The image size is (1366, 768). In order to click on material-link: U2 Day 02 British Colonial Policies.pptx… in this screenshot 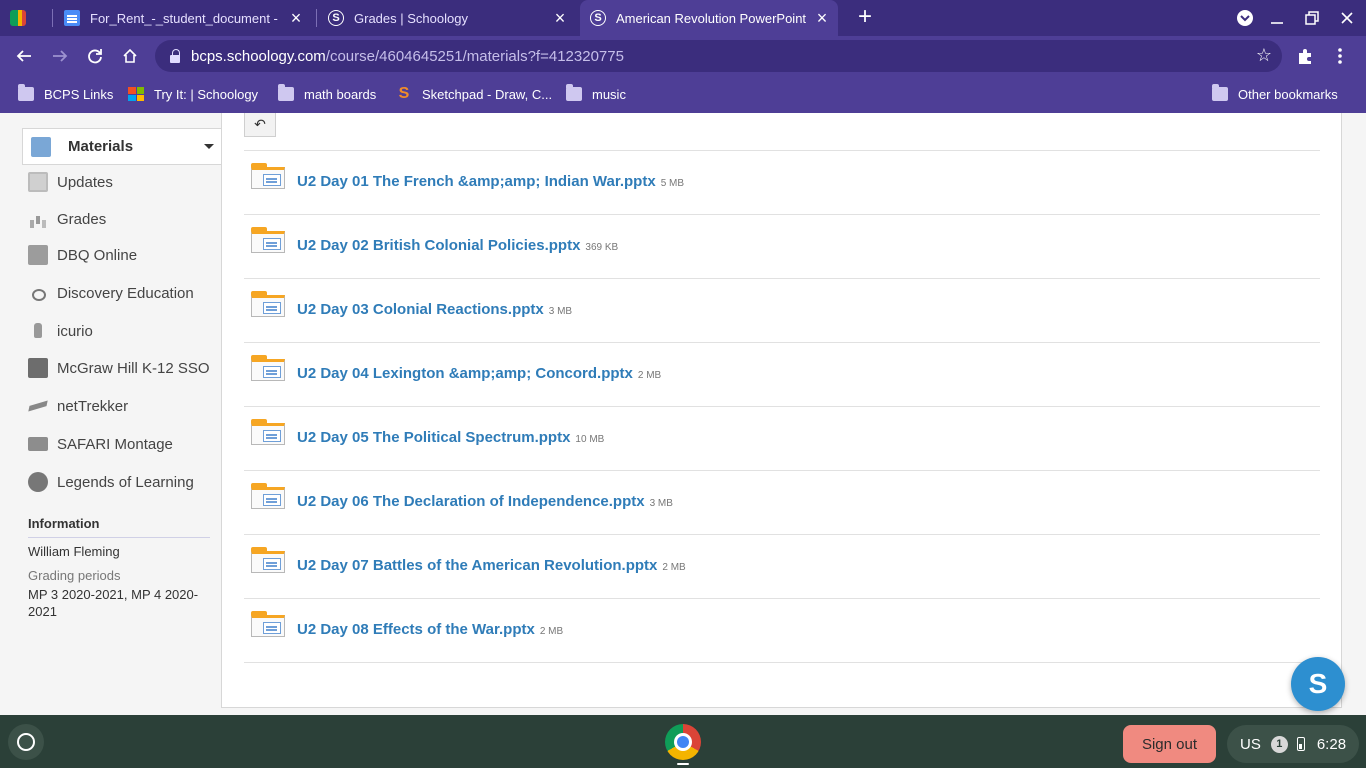, I will do `click(457, 245)`.